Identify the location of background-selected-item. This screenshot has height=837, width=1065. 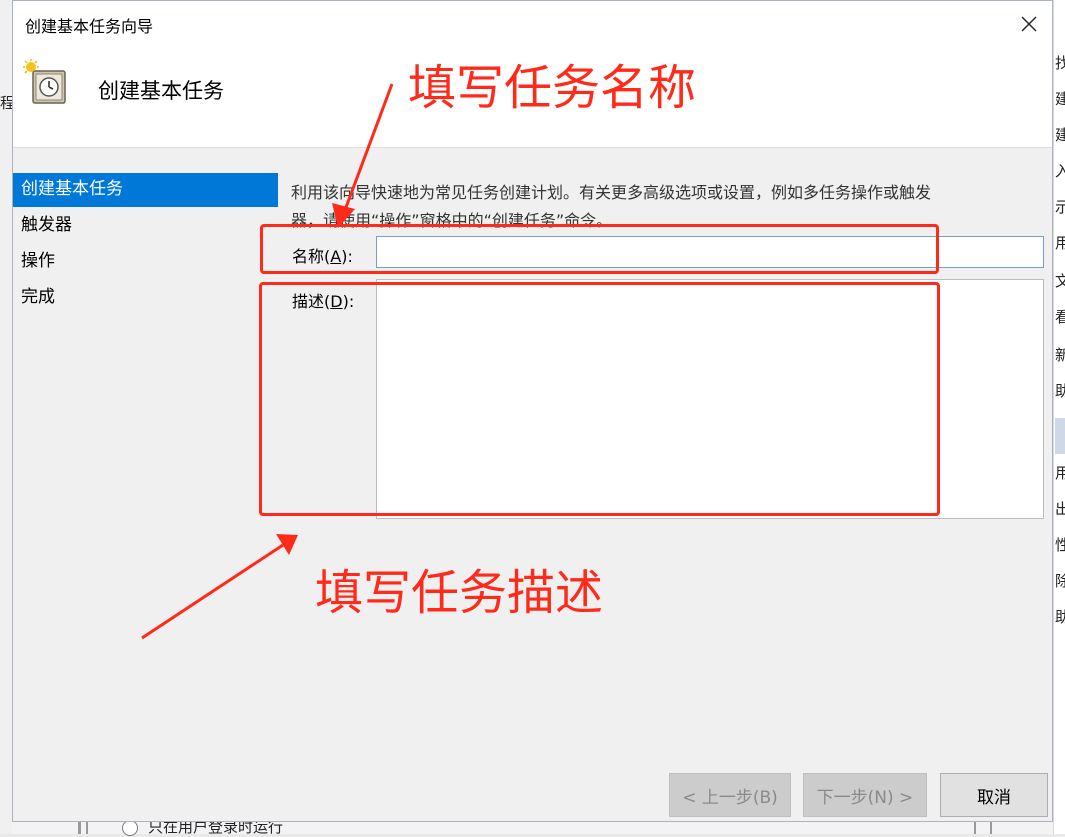
(1060, 436).